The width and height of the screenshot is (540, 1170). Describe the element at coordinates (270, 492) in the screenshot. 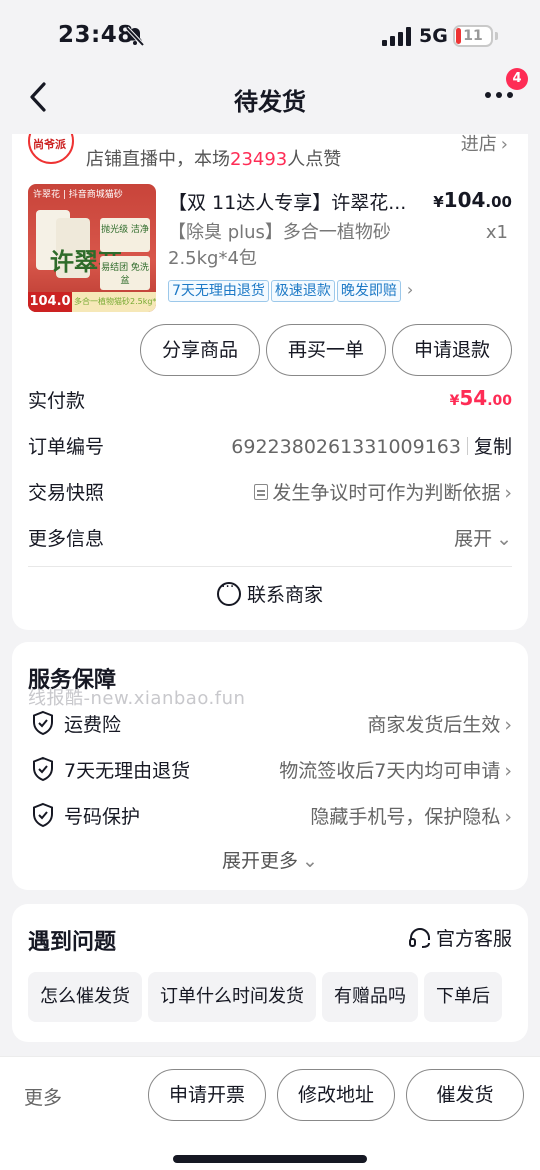

I see `snapshot-row: 交易快照 发生争议时可作为判断依据 ›` at that location.